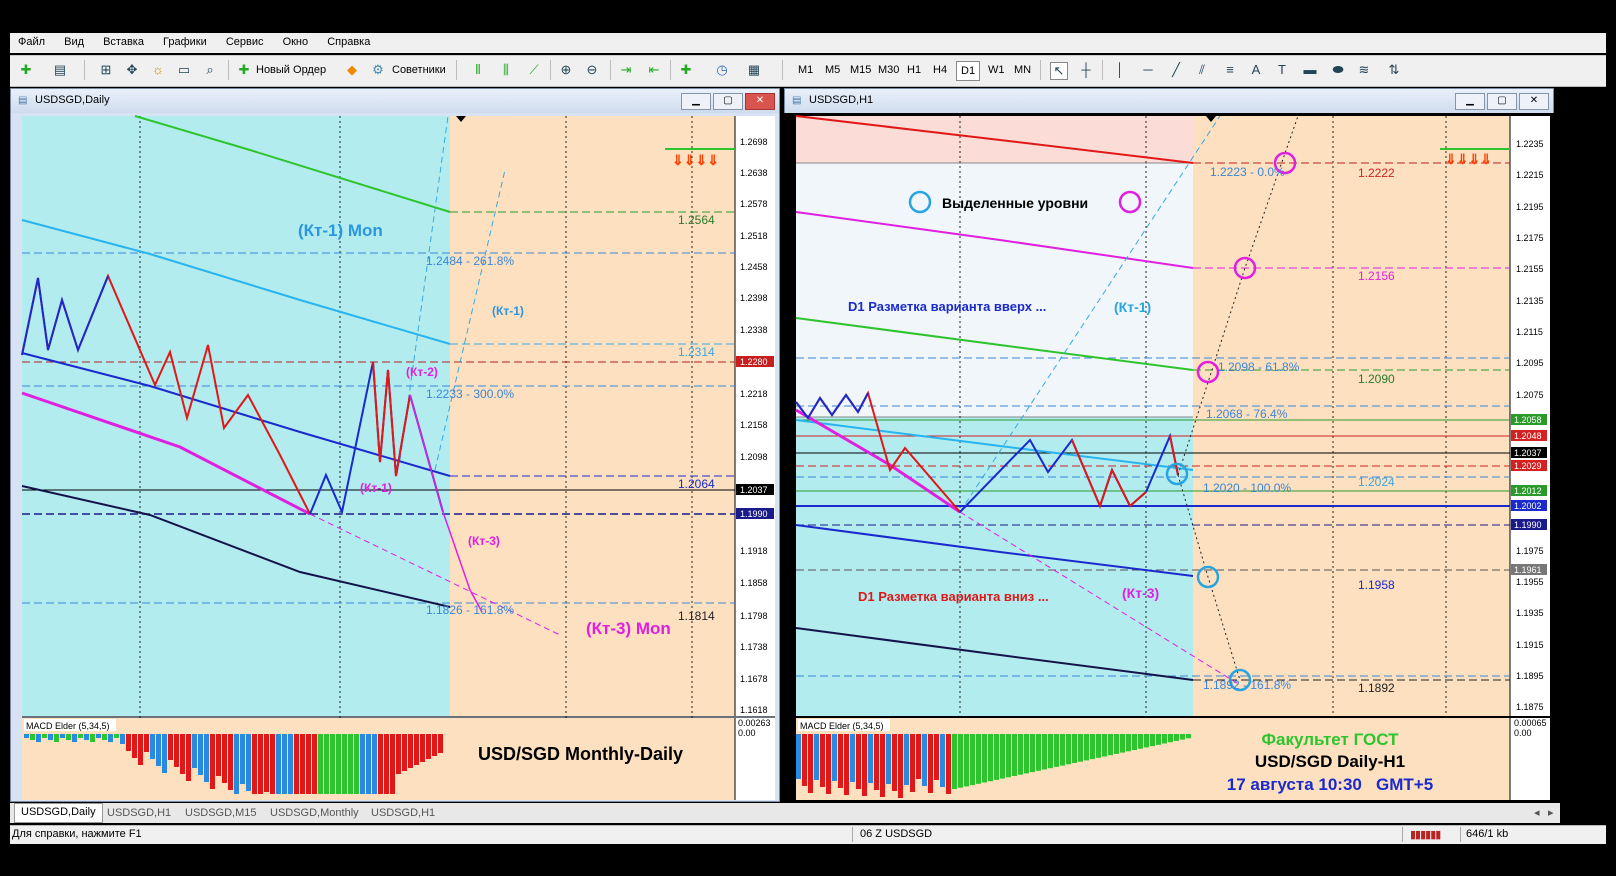  I want to click on connection-bars-icon: ▮▮▮▮▮▮, so click(1425, 835).